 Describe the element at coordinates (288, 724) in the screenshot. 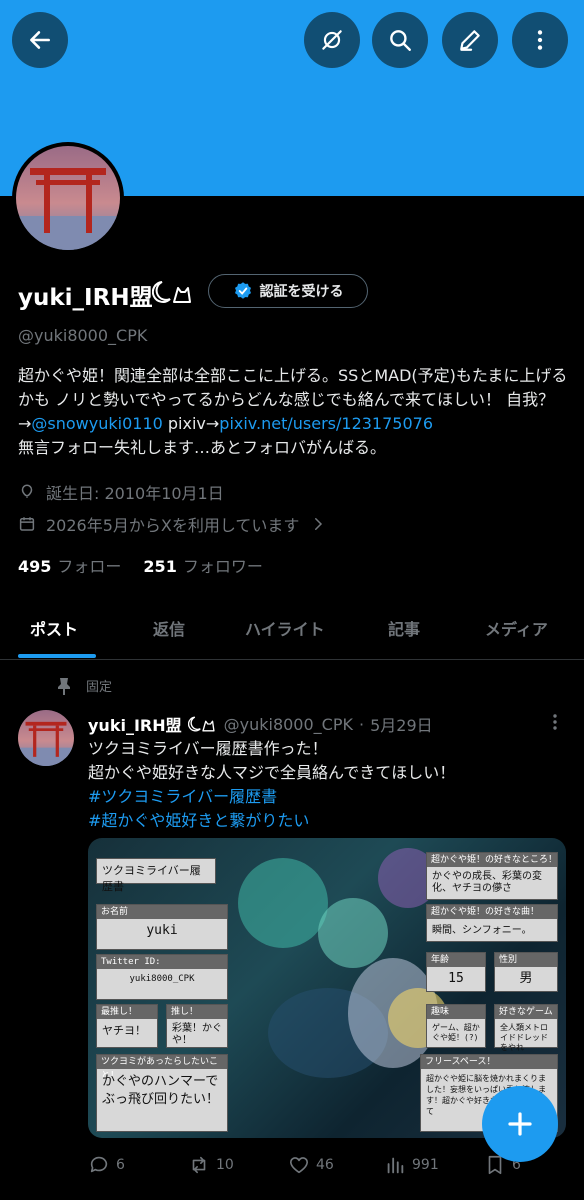

I see `post-handle: @yuki8000_CPK` at that location.